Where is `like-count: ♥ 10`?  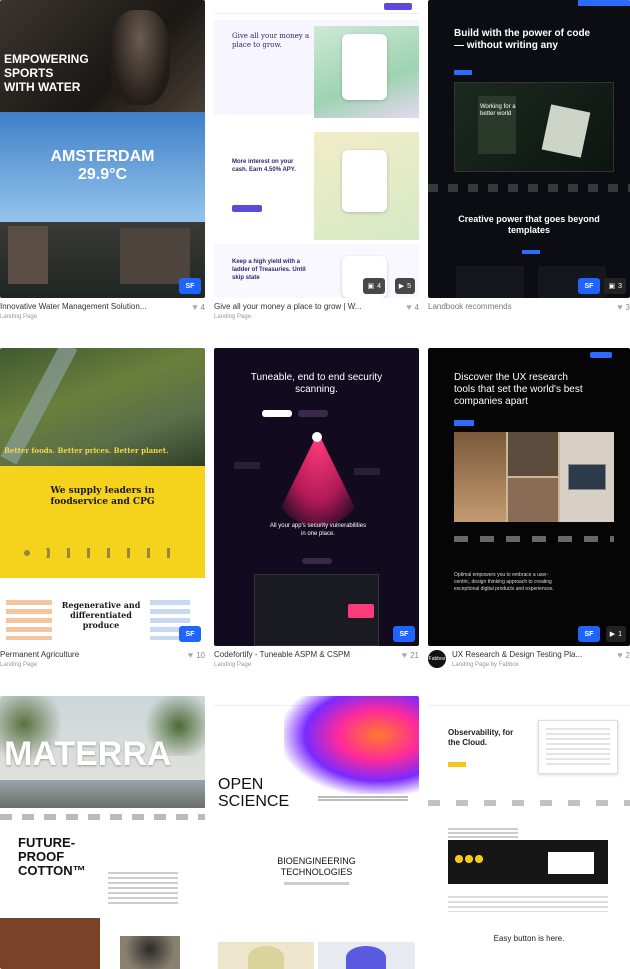 like-count: ♥ 10 is located at coordinates (196, 655).